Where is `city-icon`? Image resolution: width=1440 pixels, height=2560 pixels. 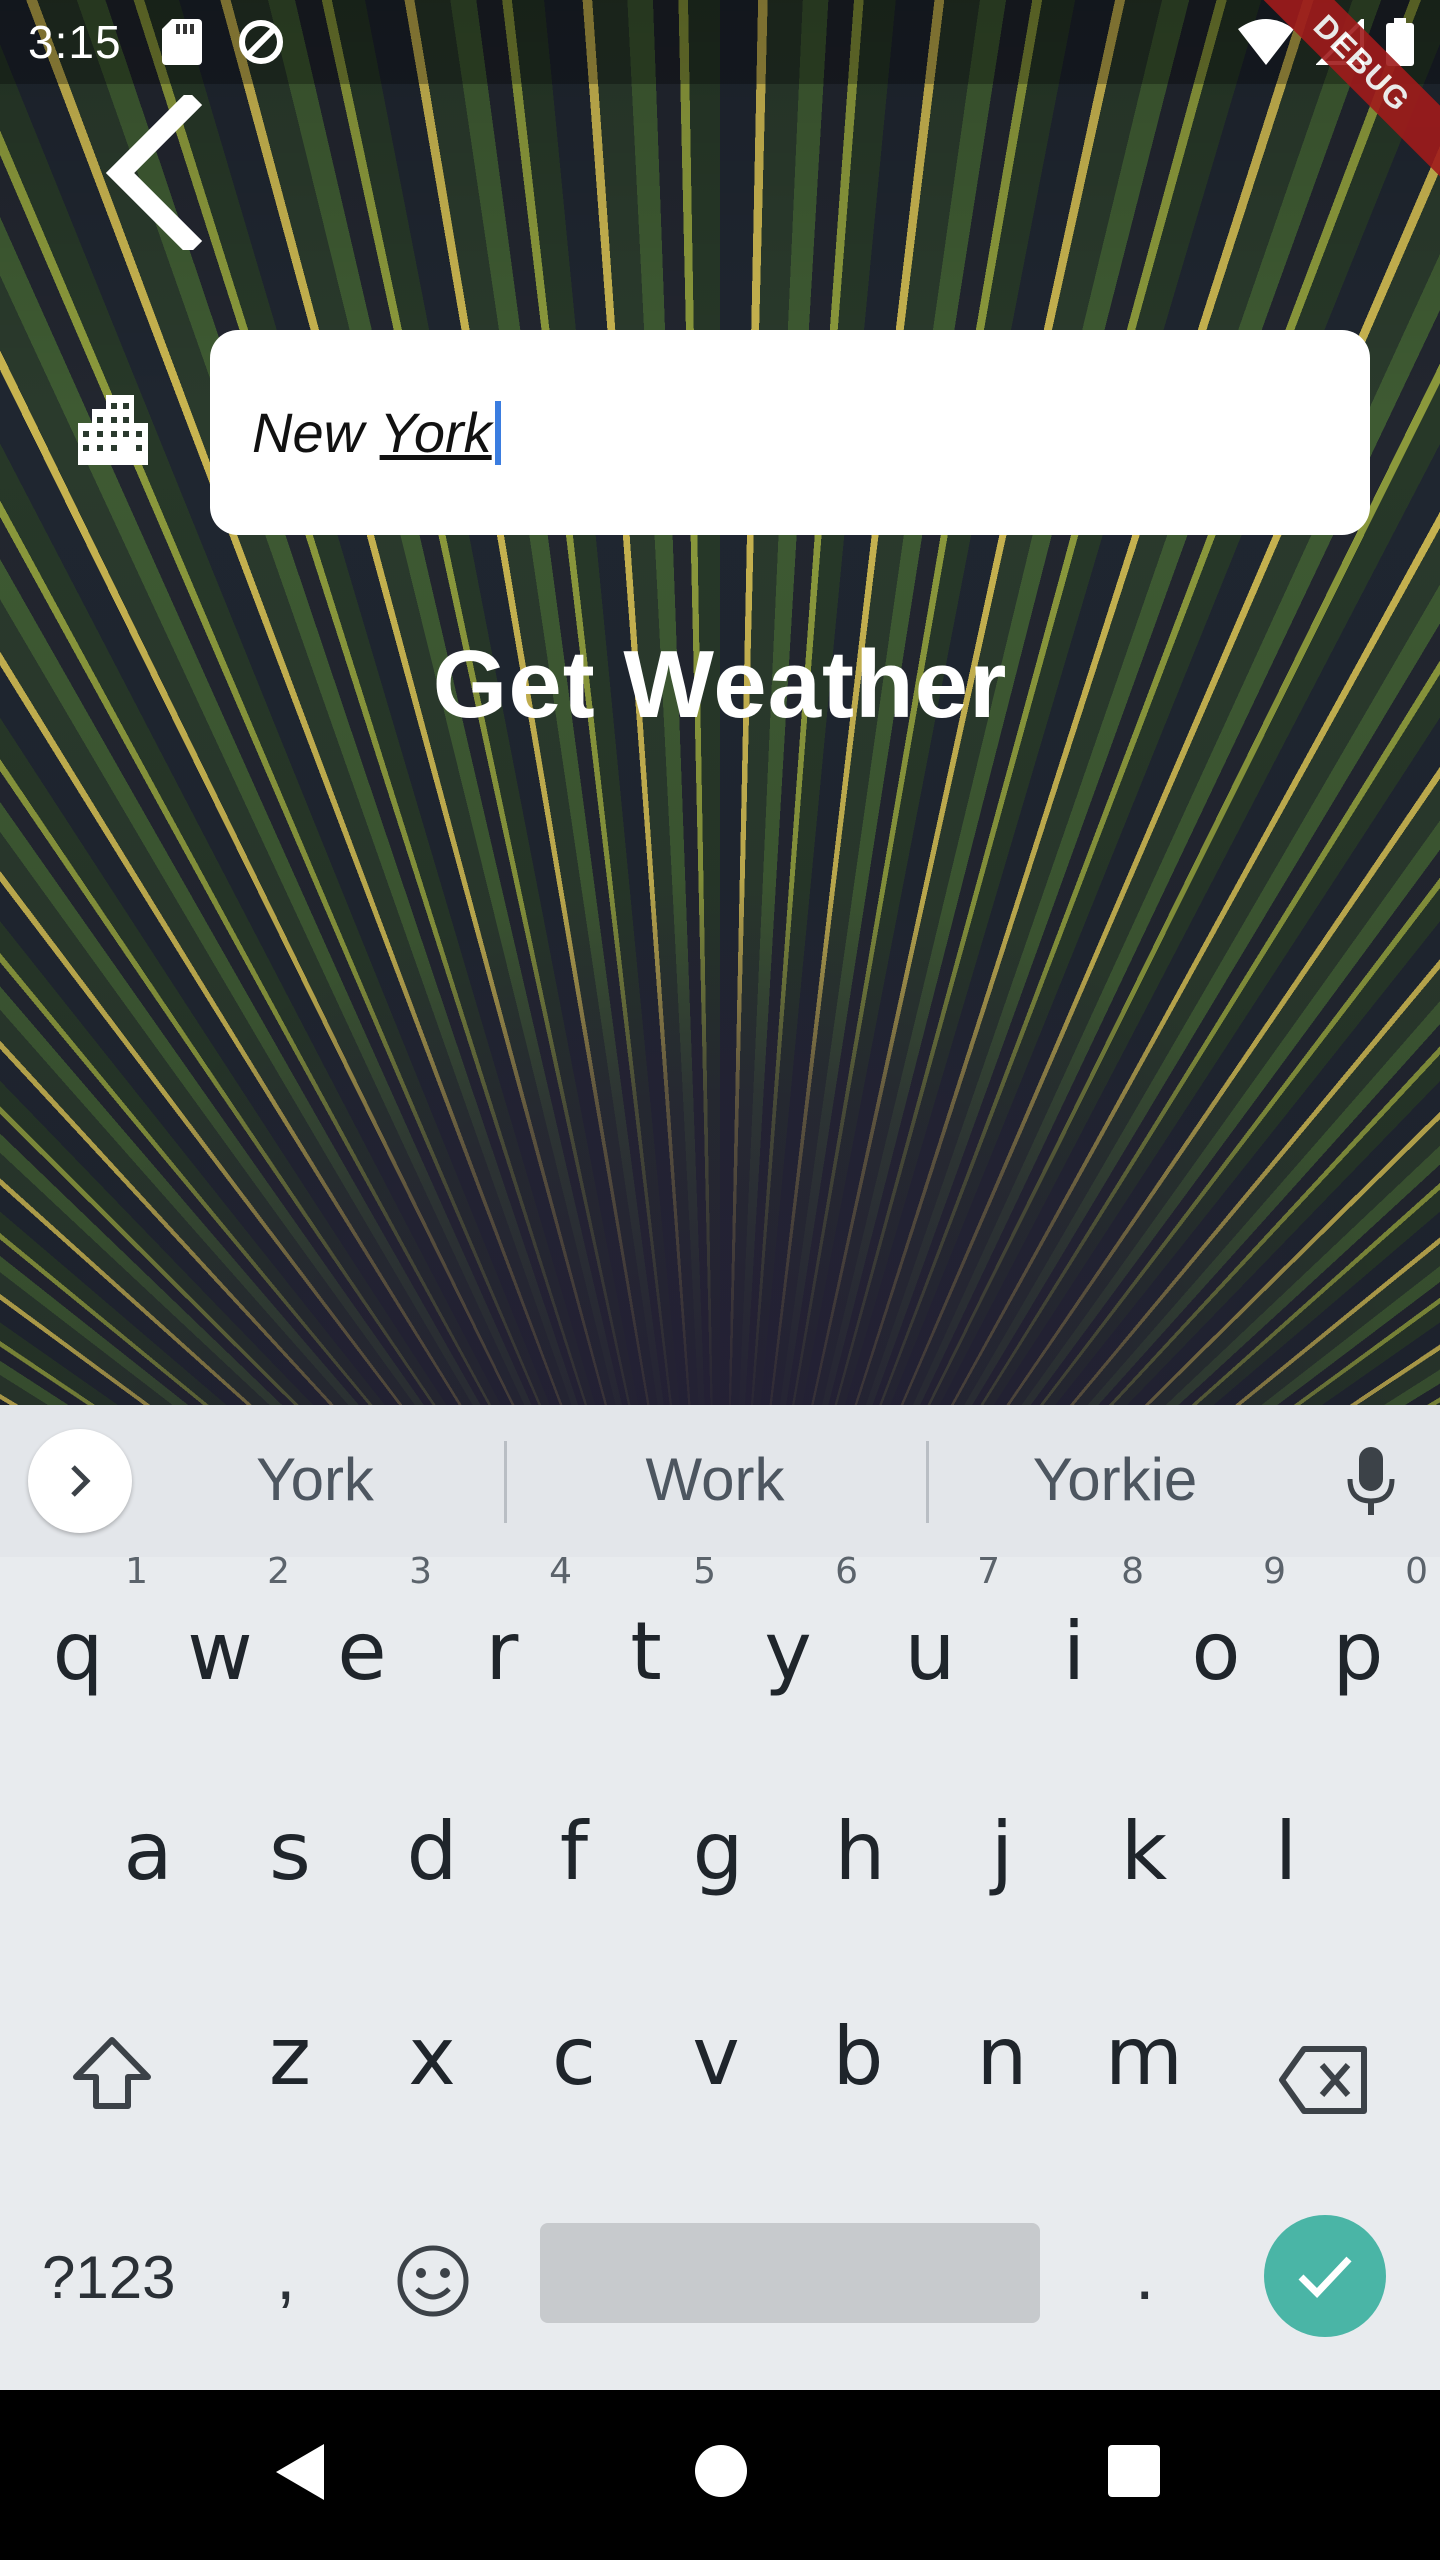 city-icon is located at coordinates (113, 430).